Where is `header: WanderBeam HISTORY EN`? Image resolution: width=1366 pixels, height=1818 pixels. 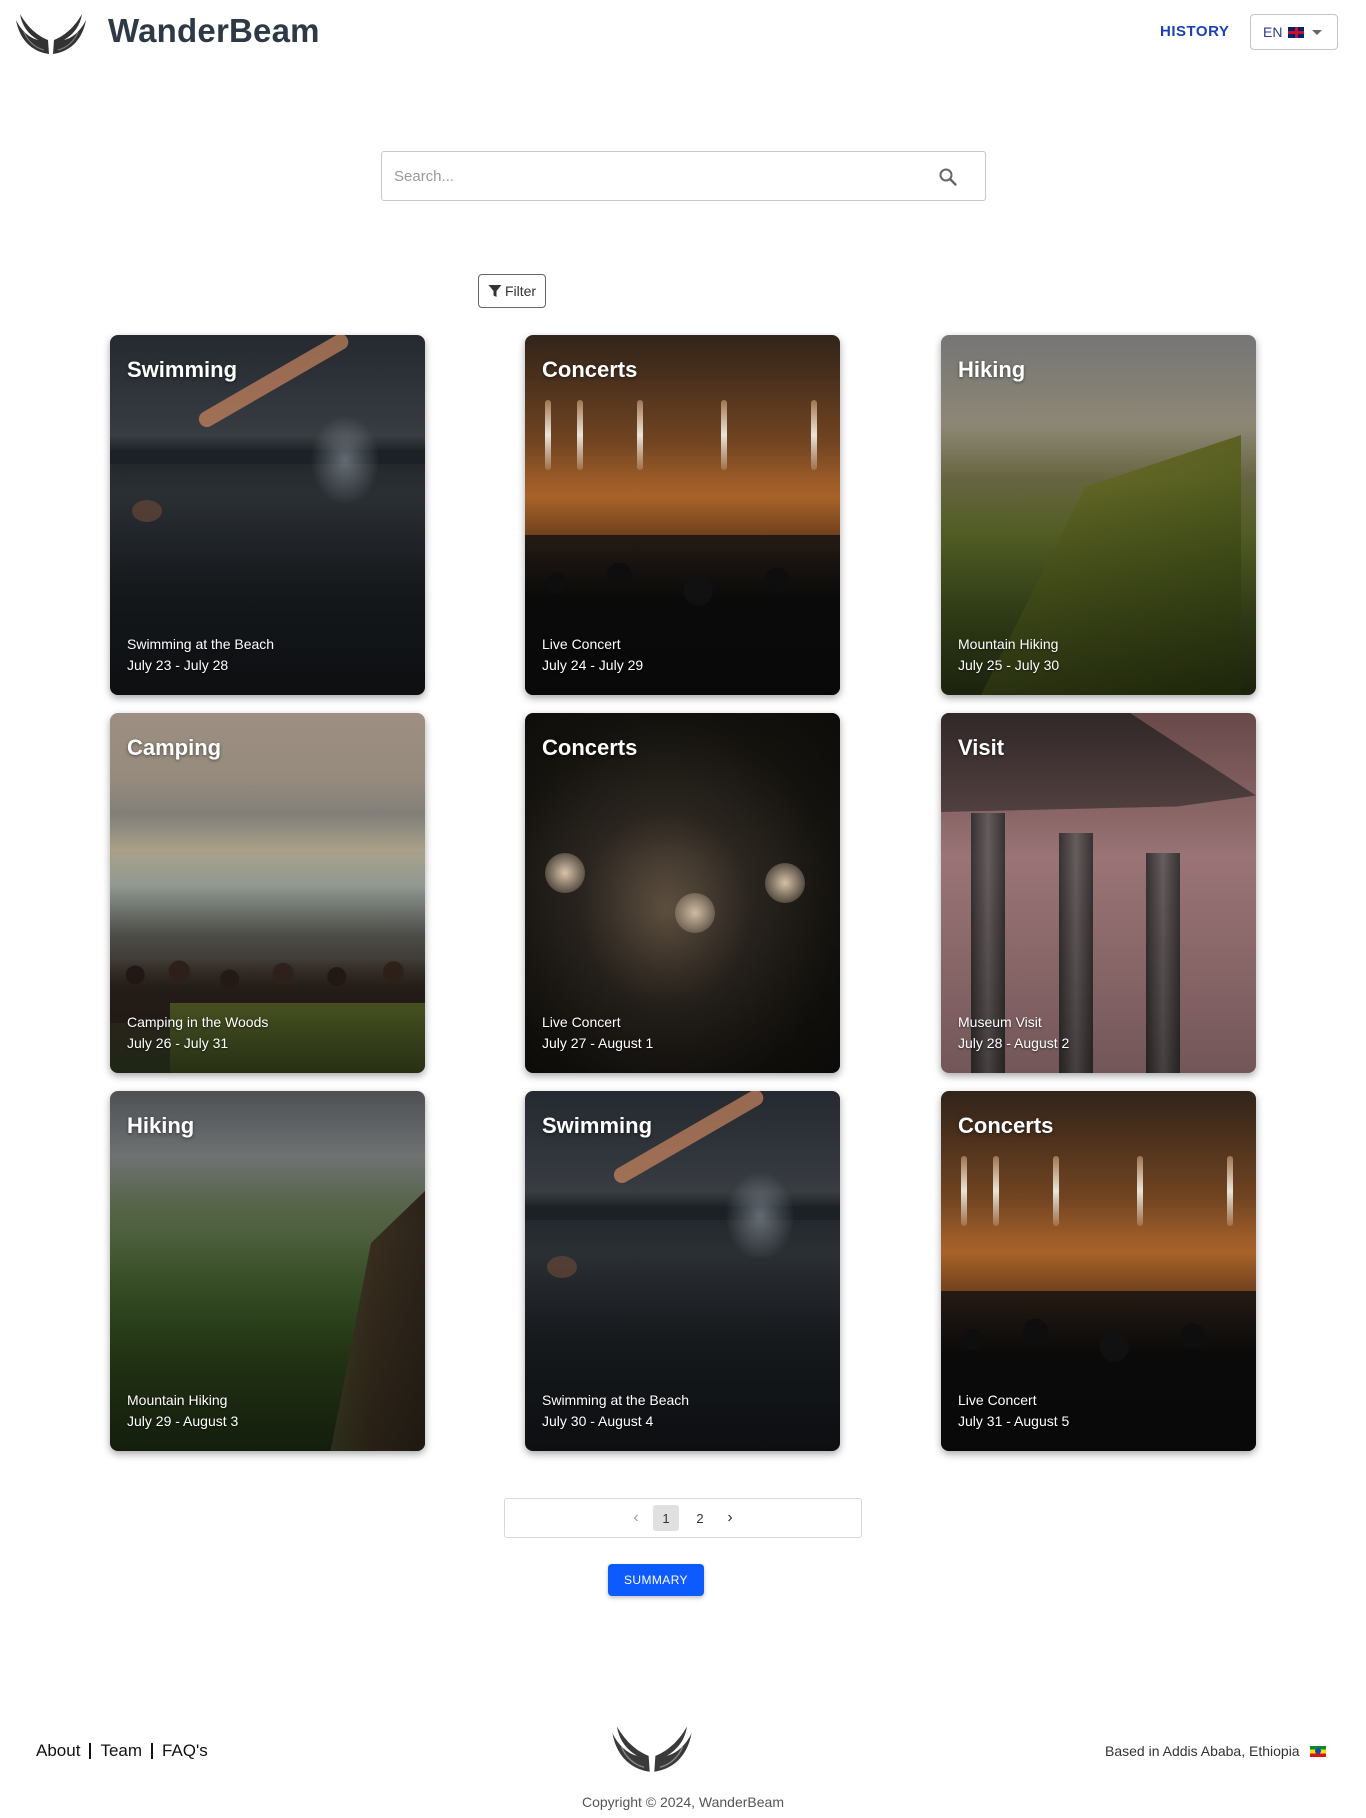
header: WanderBeam HISTORY EN is located at coordinates (683, 32).